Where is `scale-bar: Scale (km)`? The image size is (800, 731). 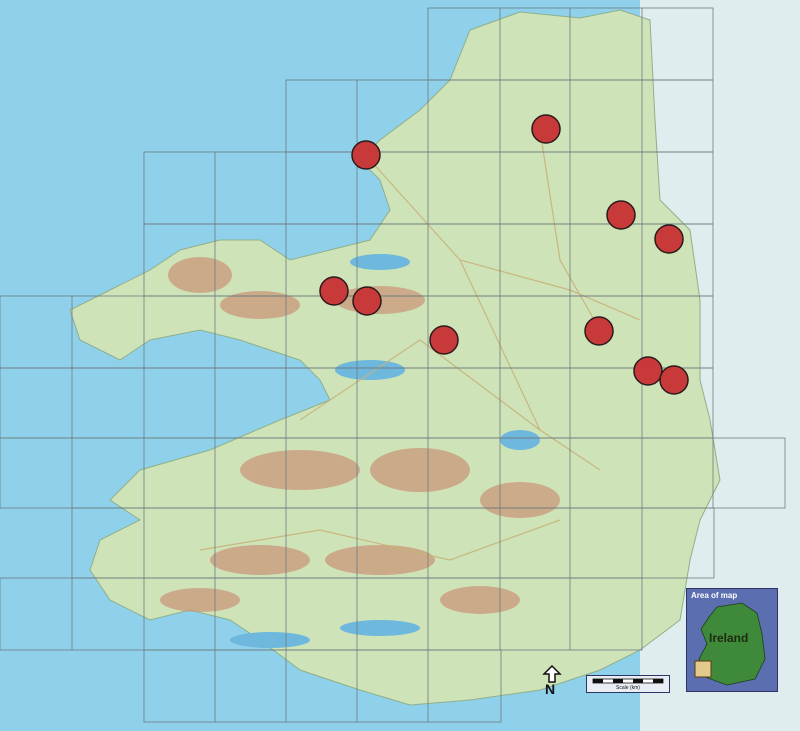 scale-bar: Scale (km) is located at coordinates (628, 684).